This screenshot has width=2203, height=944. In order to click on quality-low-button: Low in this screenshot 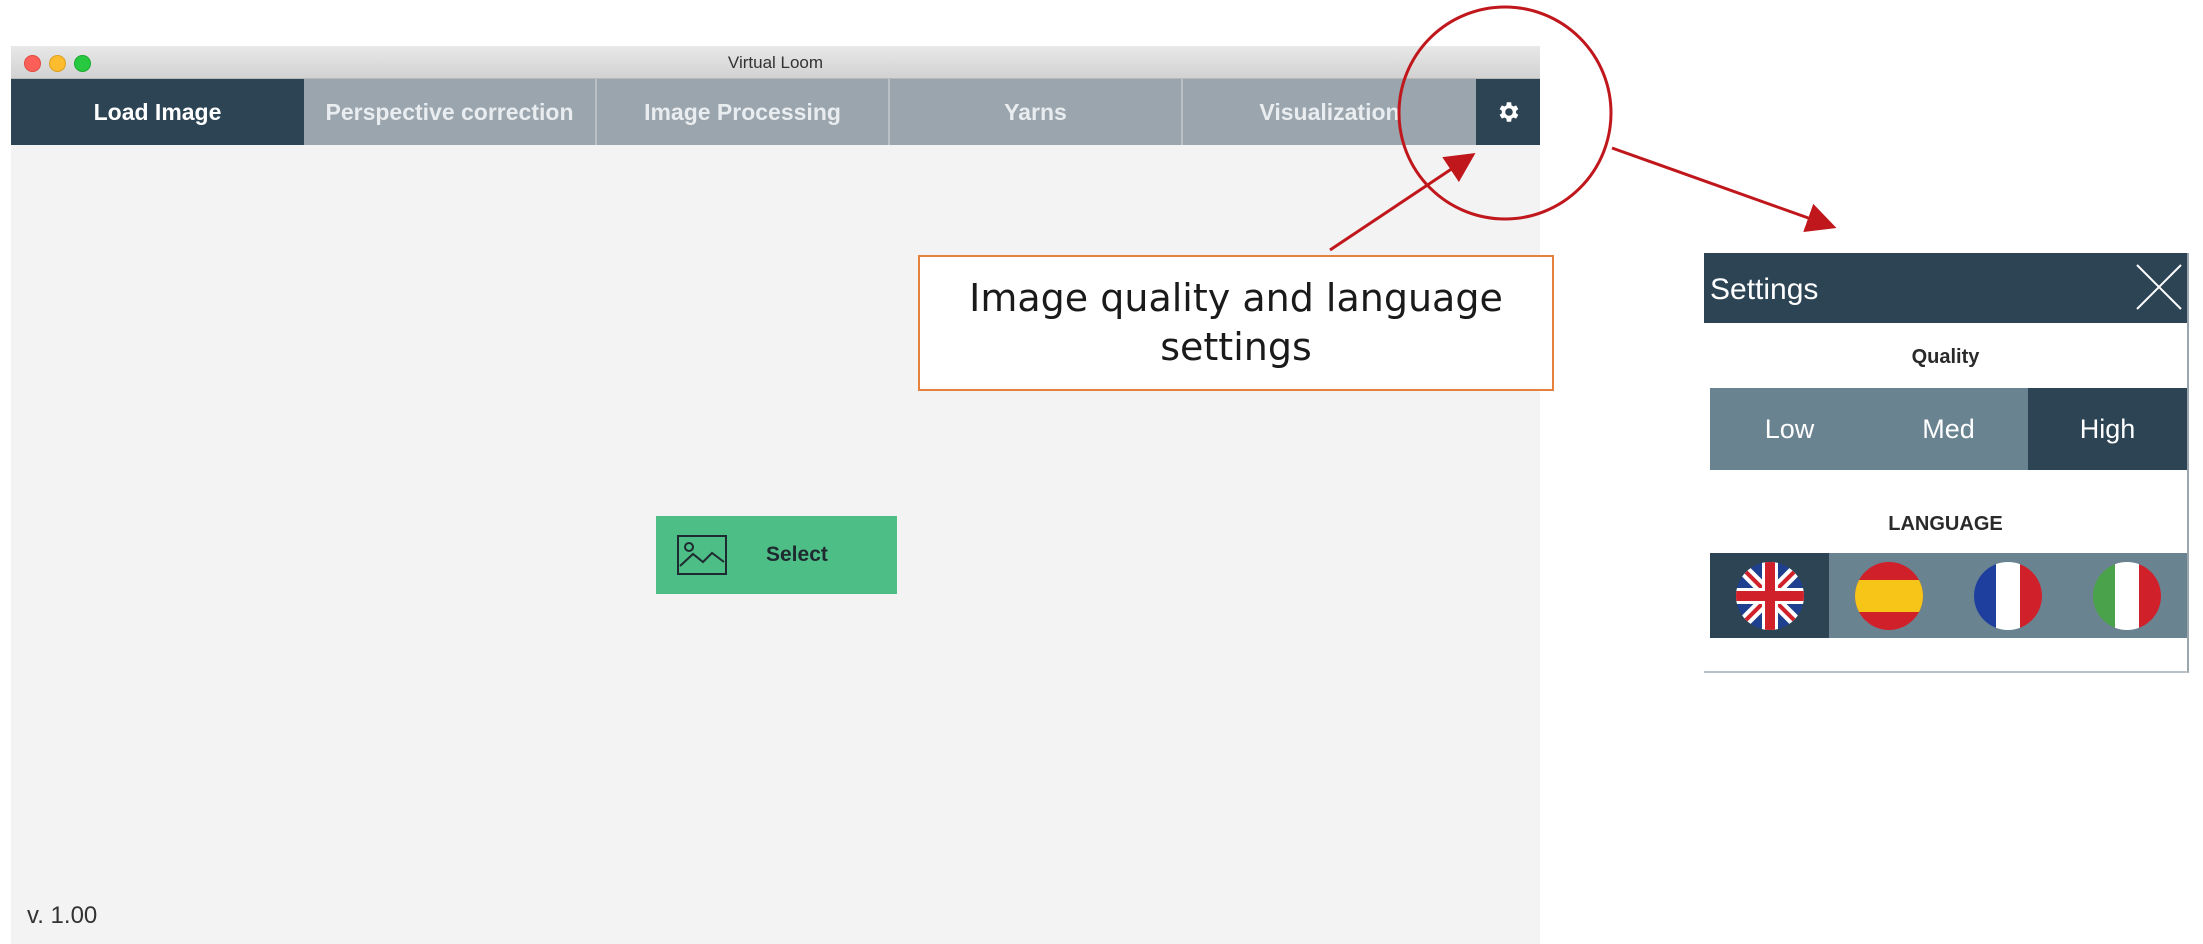, I will do `click(1789, 429)`.